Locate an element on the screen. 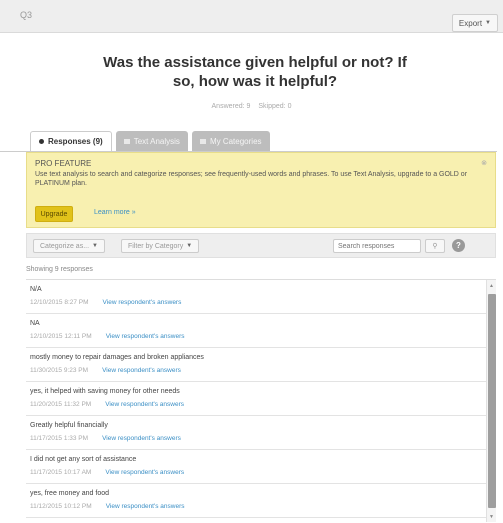 Image resolution: width=503 pixels, height=523 pixels. learn-more-link: Learn more » is located at coordinates (115, 212).